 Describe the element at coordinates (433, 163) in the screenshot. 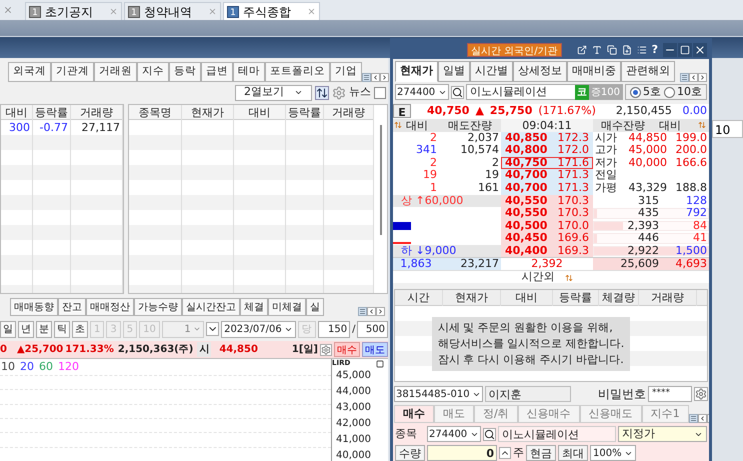

I see `order-change: 2` at that location.